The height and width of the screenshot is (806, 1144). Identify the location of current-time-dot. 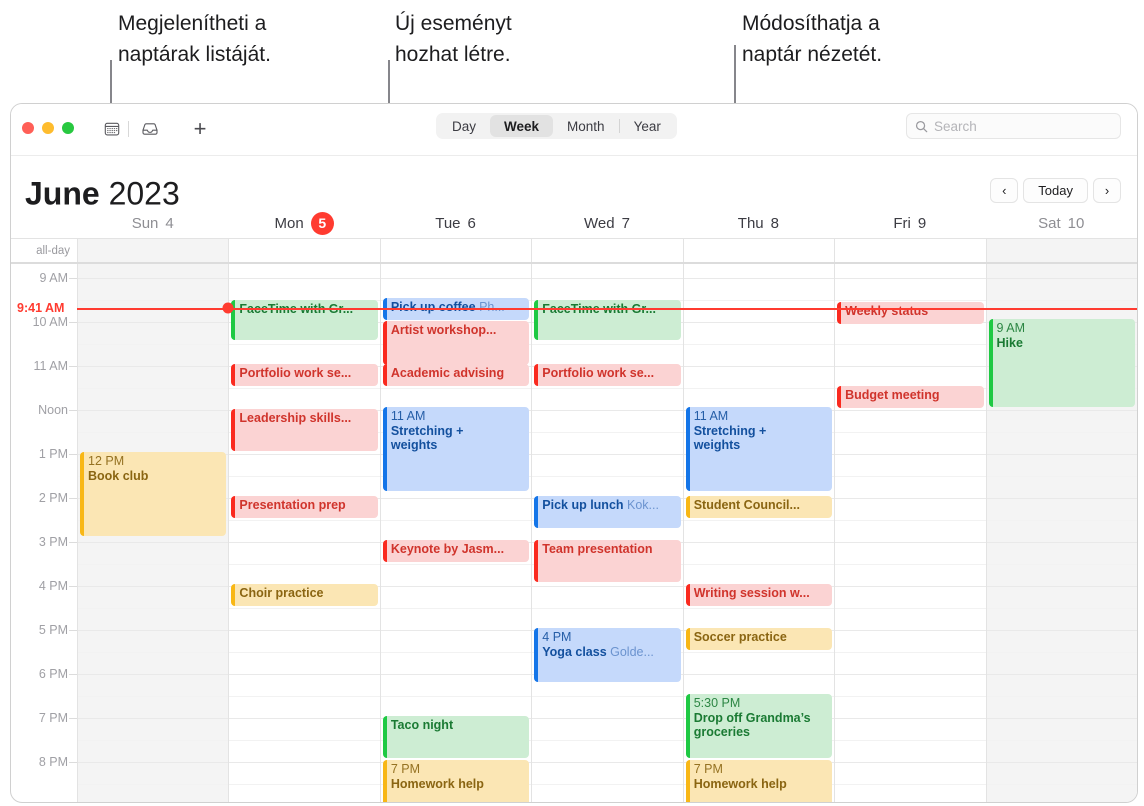
(228, 308).